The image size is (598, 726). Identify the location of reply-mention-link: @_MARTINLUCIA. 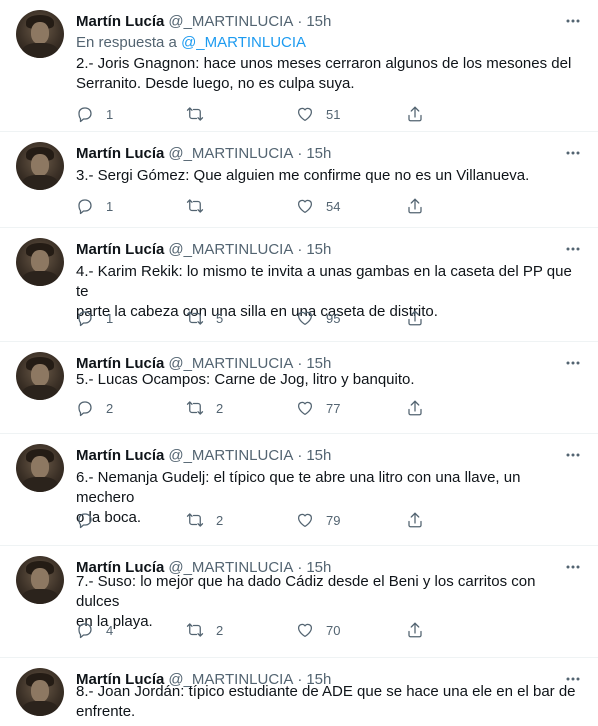
(243, 42).